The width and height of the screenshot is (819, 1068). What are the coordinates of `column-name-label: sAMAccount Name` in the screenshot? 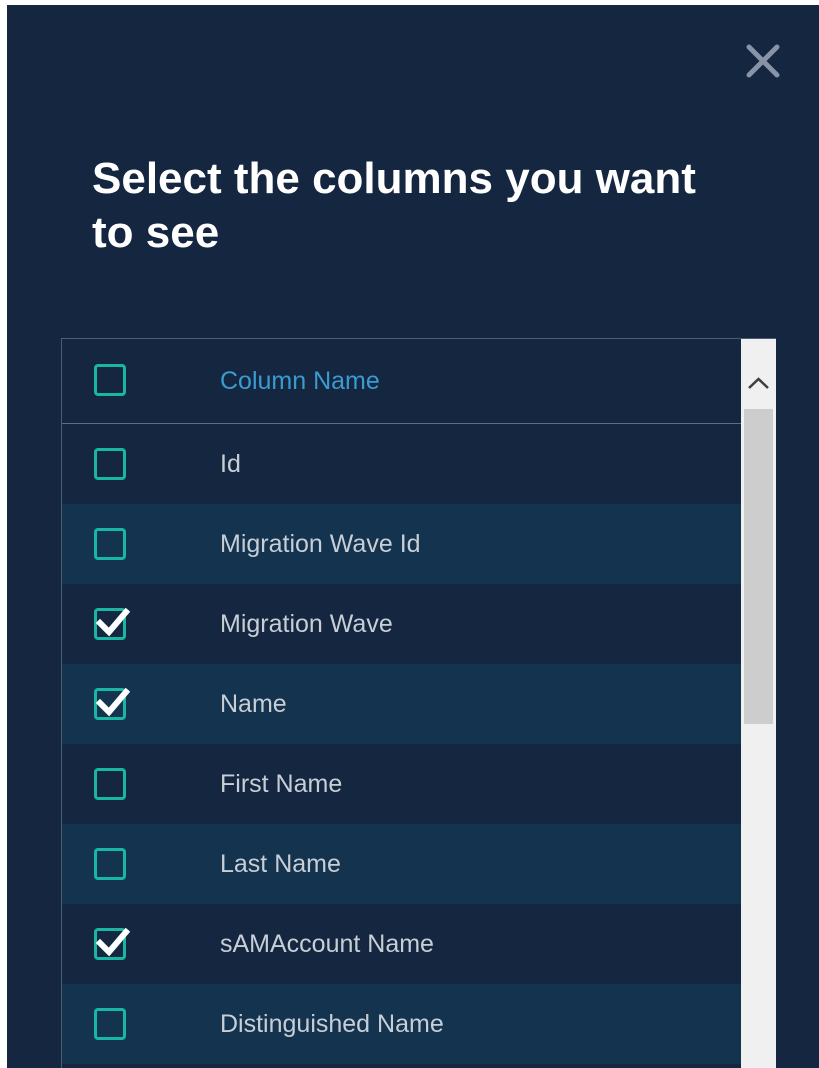 It's located at (327, 944).